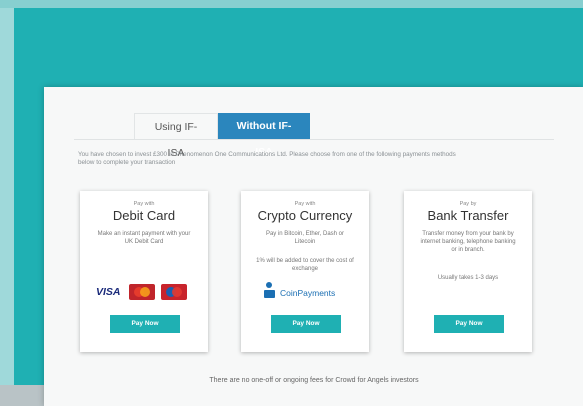  Describe the element at coordinates (291, 4) in the screenshot. I see `top-frame` at that location.